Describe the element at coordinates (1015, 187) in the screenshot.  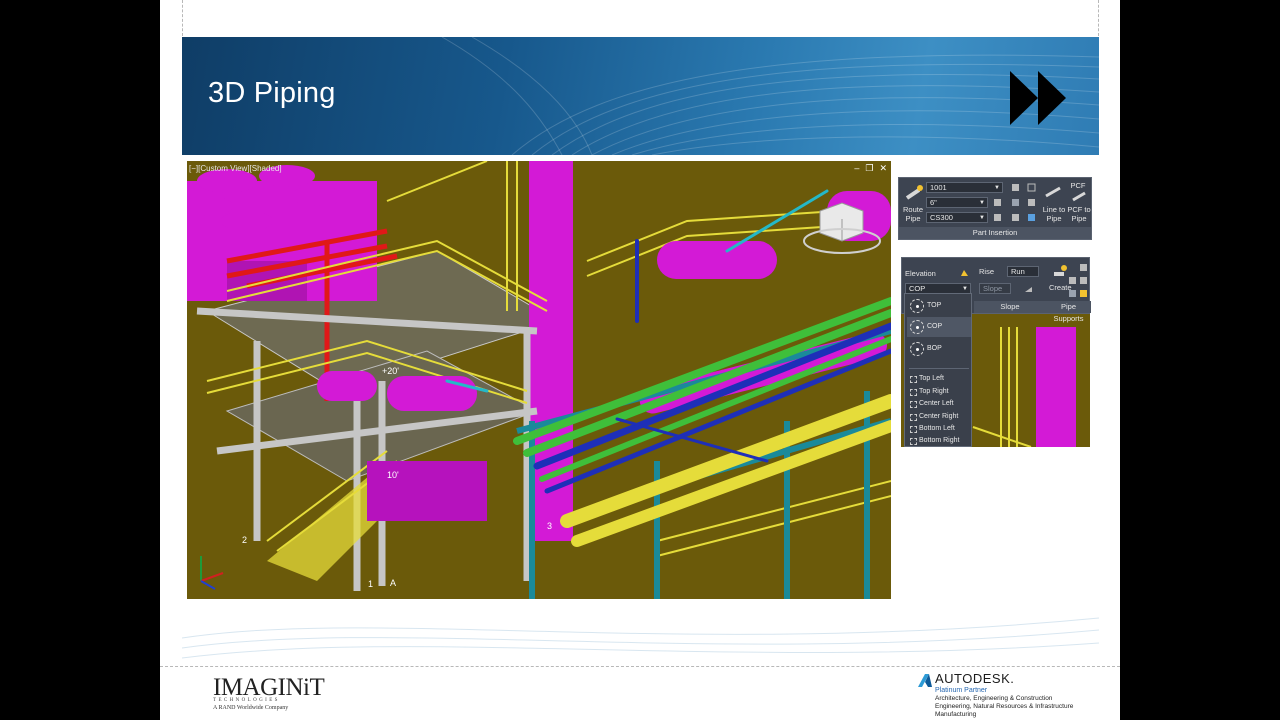
I see `tag-icon` at that location.